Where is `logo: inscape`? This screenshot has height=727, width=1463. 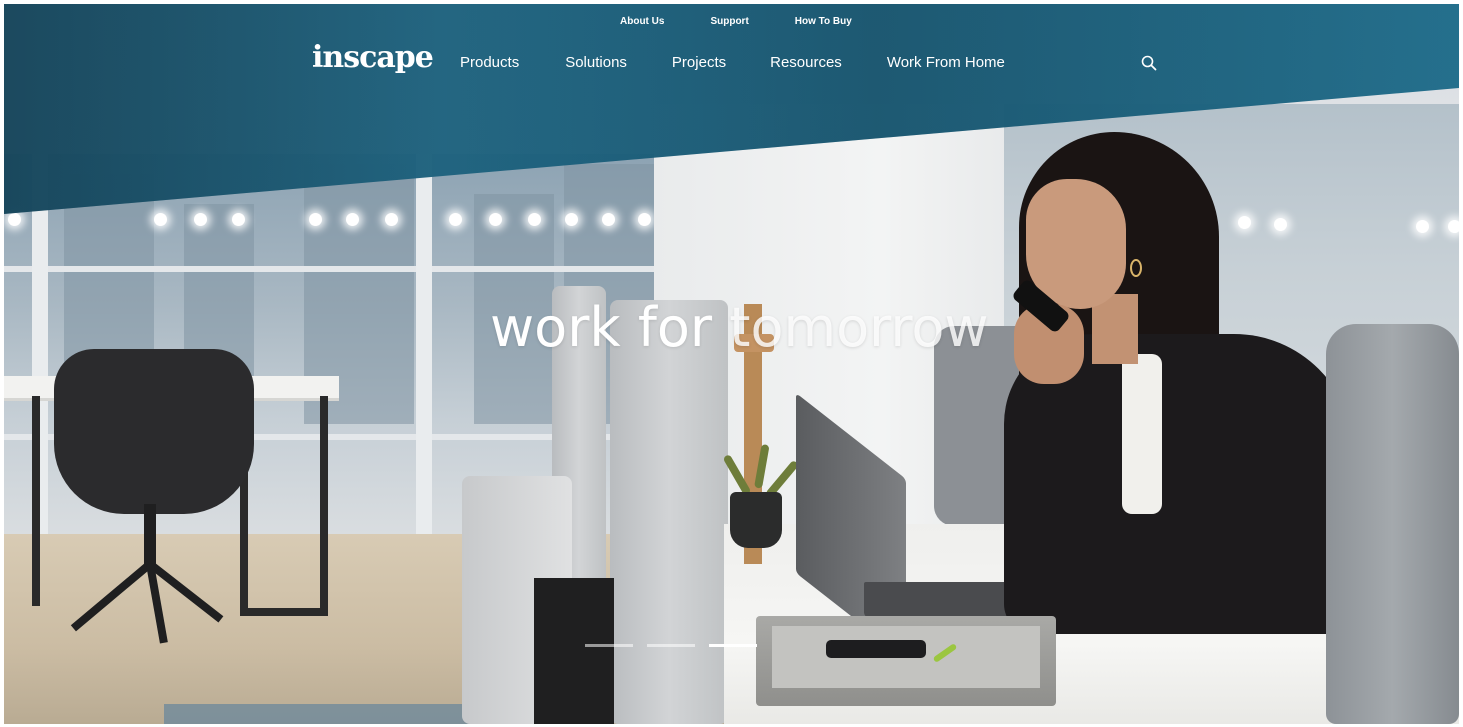 logo: inscape is located at coordinates (373, 57).